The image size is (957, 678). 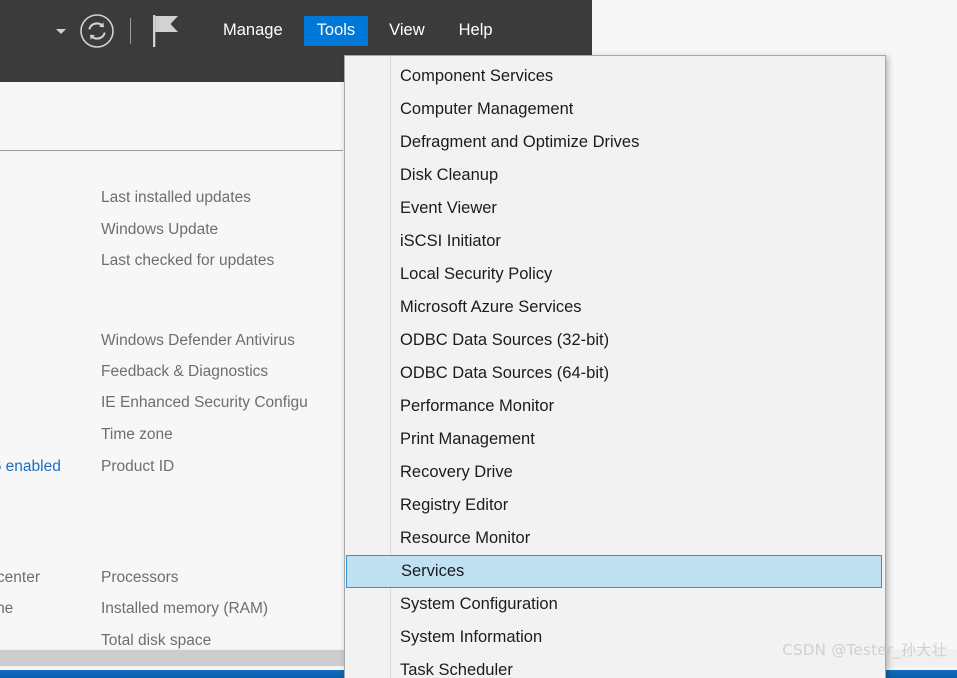 I want to click on menu-item-event-viewer: Event Viewer, so click(x=615, y=208).